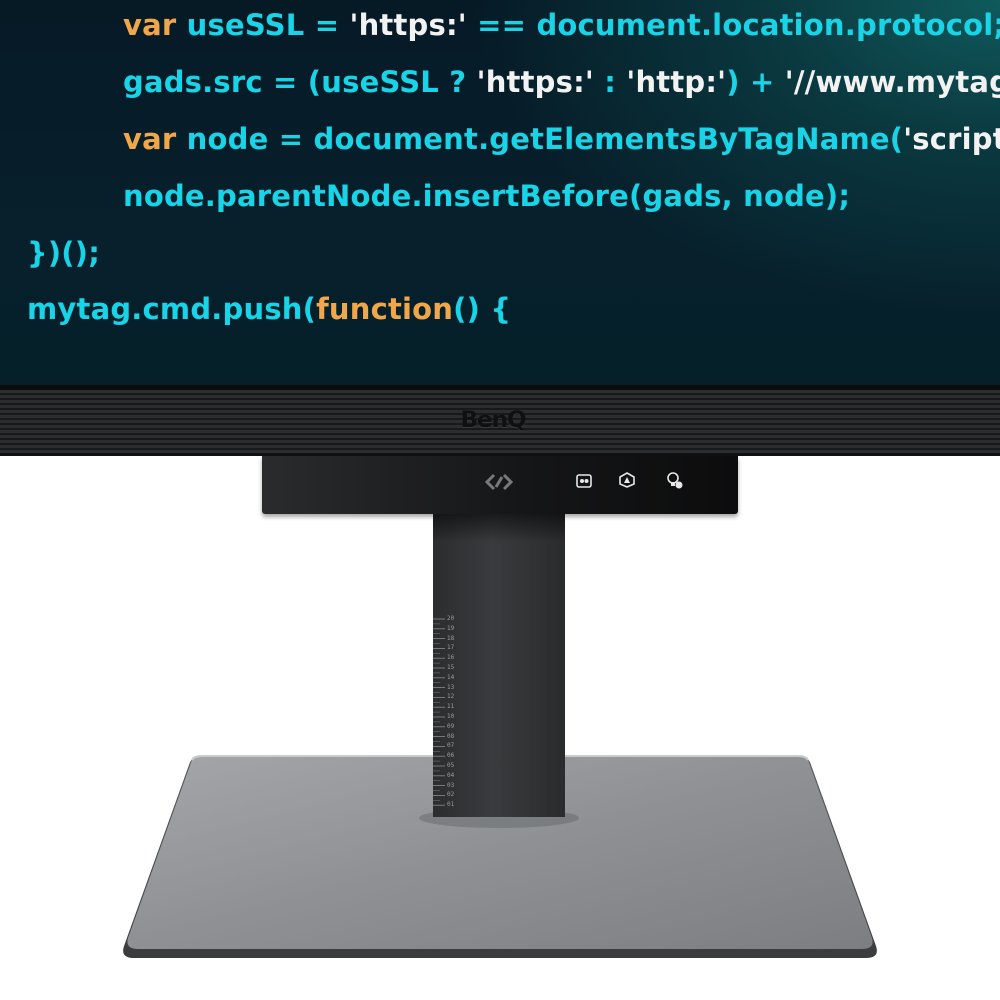  Describe the element at coordinates (755, 82) in the screenshot. I see `code-token: ) +` at that location.